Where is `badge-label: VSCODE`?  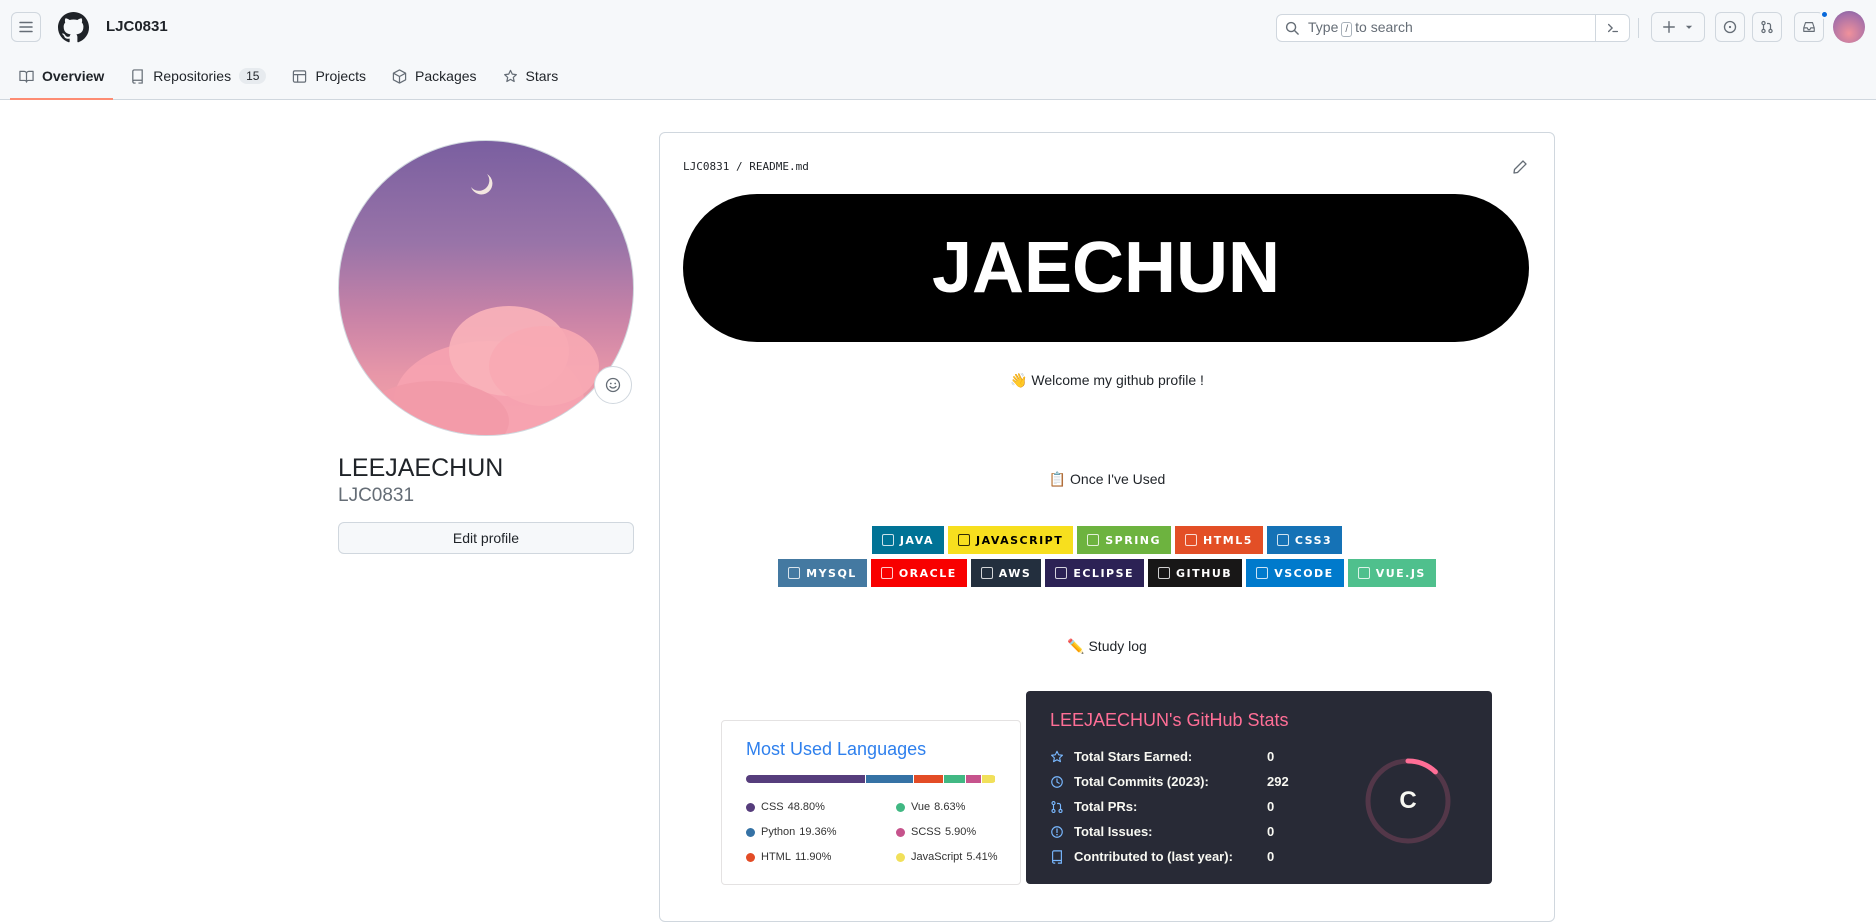 badge-label: VSCODE is located at coordinates (1304, 573).